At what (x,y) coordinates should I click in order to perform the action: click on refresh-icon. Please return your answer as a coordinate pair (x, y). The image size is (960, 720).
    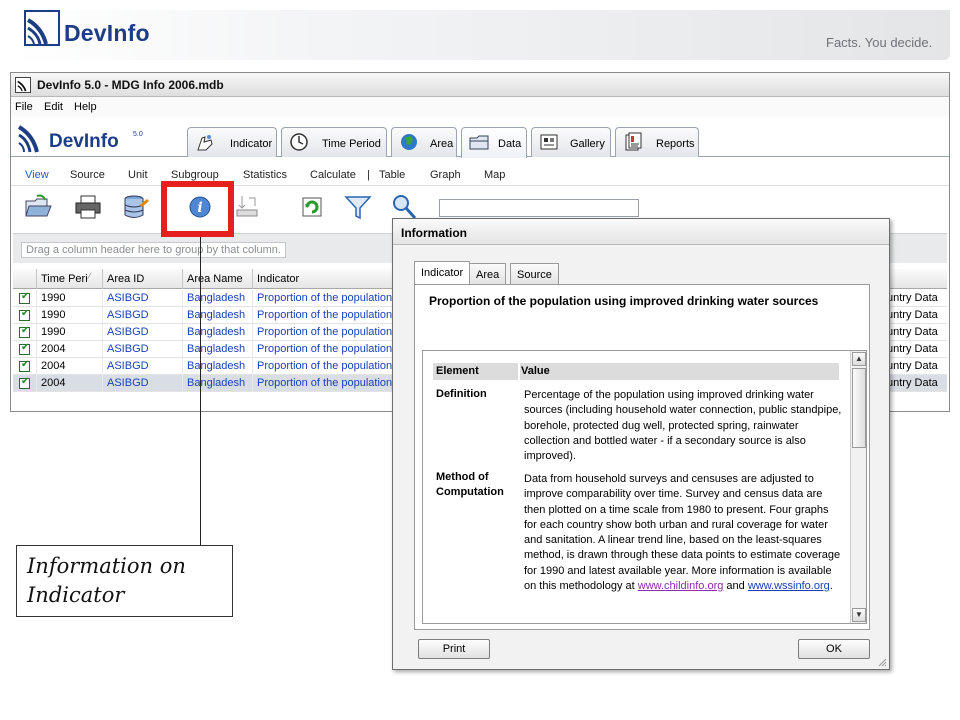
    Looking at the image, I should click on (312, 207).